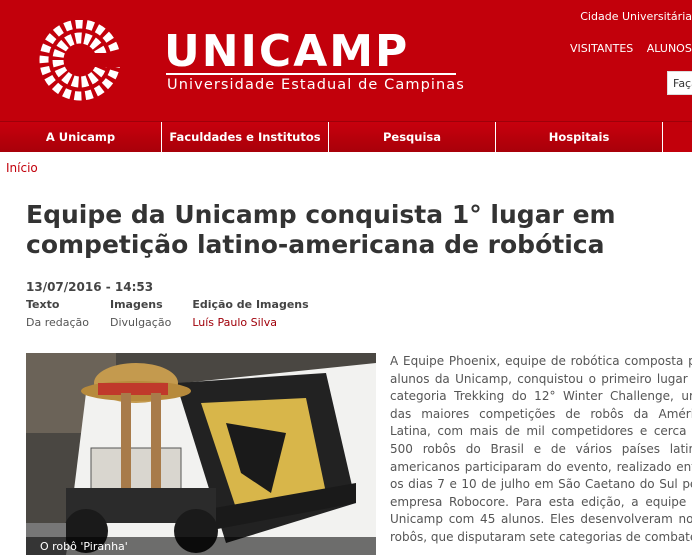 Image resolution: width=692 pixels, height=555 pixels. I want to click on unicamp-logo-icon, so click(80, 62).